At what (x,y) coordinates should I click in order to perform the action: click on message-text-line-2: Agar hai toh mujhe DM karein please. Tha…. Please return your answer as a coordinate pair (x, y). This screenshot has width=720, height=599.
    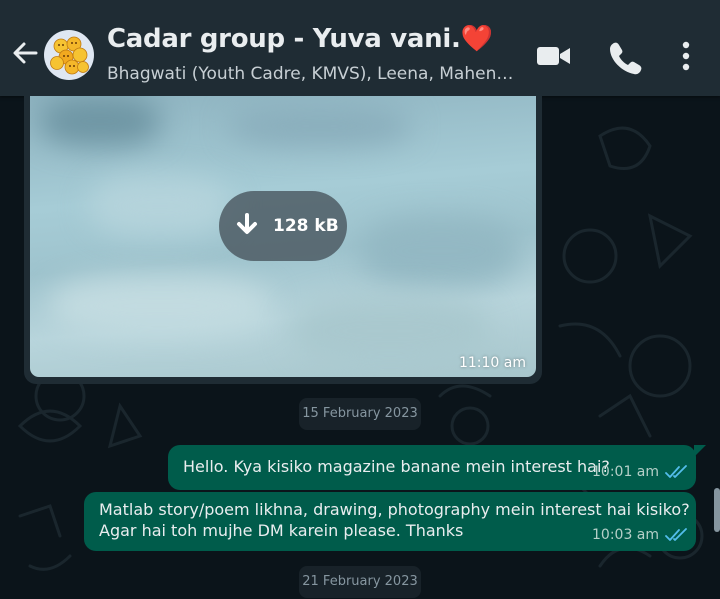
    Looking at the image, I should click on (281, 530).